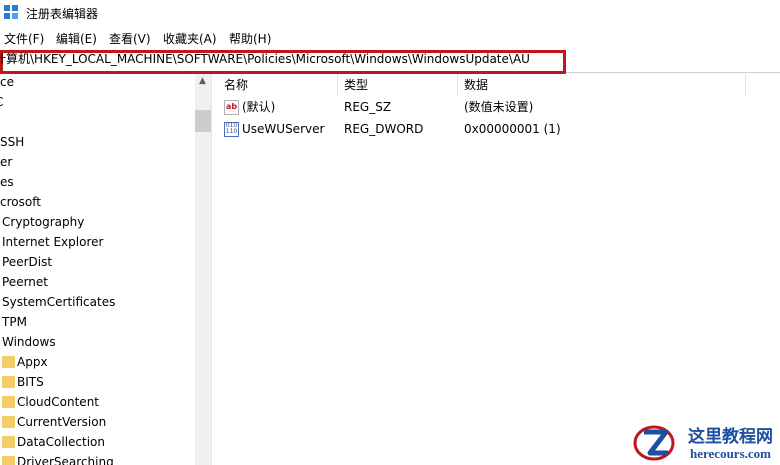  Describe the element at coordinates (390, 13) in the screenshot. I see `title-bar: 注册表编辑器` at that location.